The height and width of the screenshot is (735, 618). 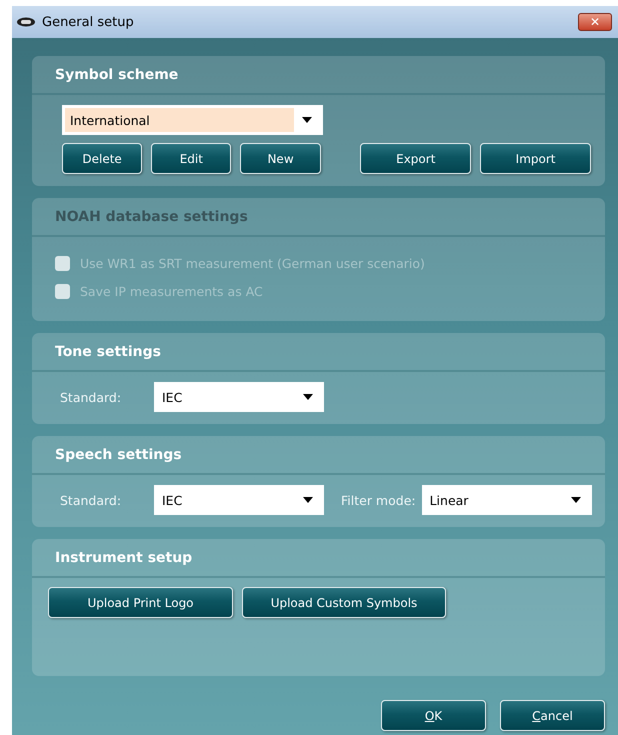 What do you see at coordinates (118, 454) in the screenshot?
I see `section-title: Speech settings` at bounding box center [118, 454].